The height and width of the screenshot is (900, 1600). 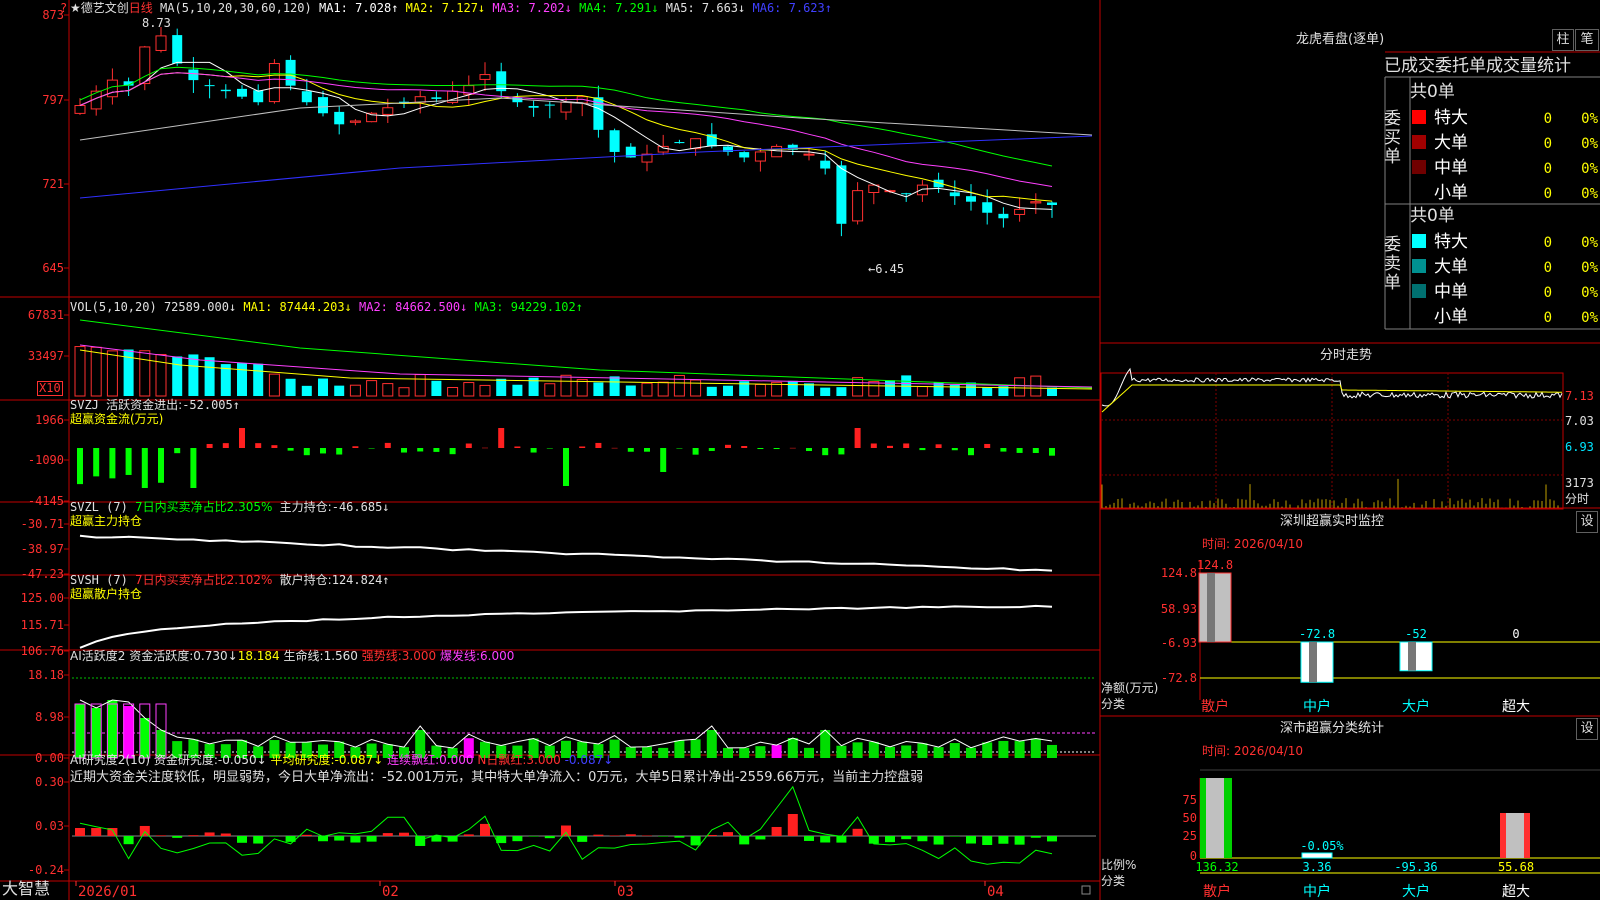 What do you see at coordinates (1190, 818) in the screenshot?
I see `szs-ytick-1: 50` at bounding box center [1190, 818].